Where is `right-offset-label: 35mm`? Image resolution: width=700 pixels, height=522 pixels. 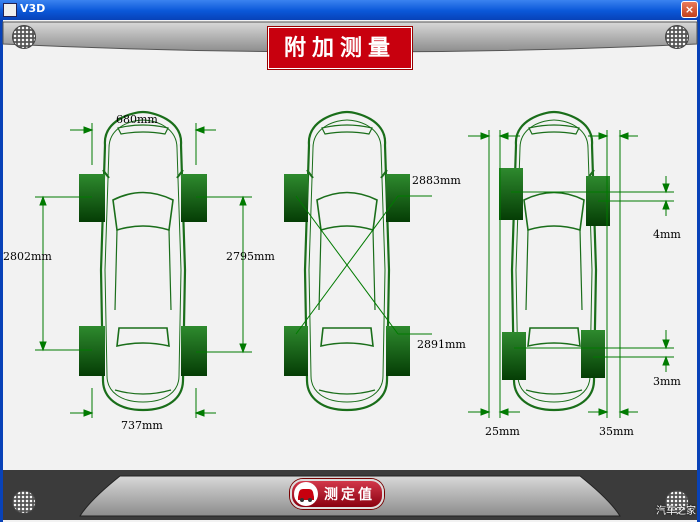 right-offset-label: 35mm is located at coordinates (616, 431).